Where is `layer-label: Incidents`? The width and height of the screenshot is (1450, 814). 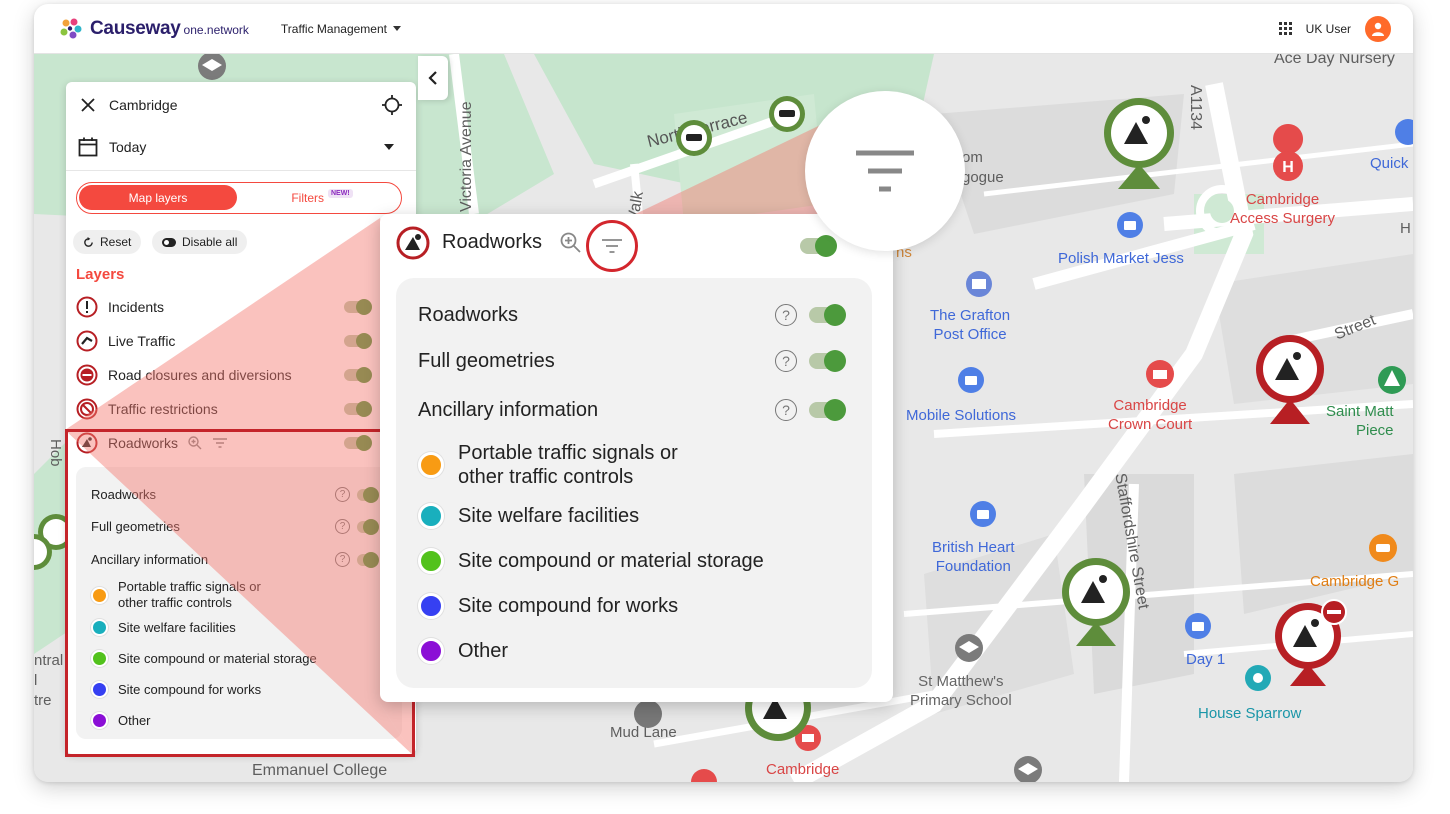
layer-label: Incidents is located at coordinates (136, 307).